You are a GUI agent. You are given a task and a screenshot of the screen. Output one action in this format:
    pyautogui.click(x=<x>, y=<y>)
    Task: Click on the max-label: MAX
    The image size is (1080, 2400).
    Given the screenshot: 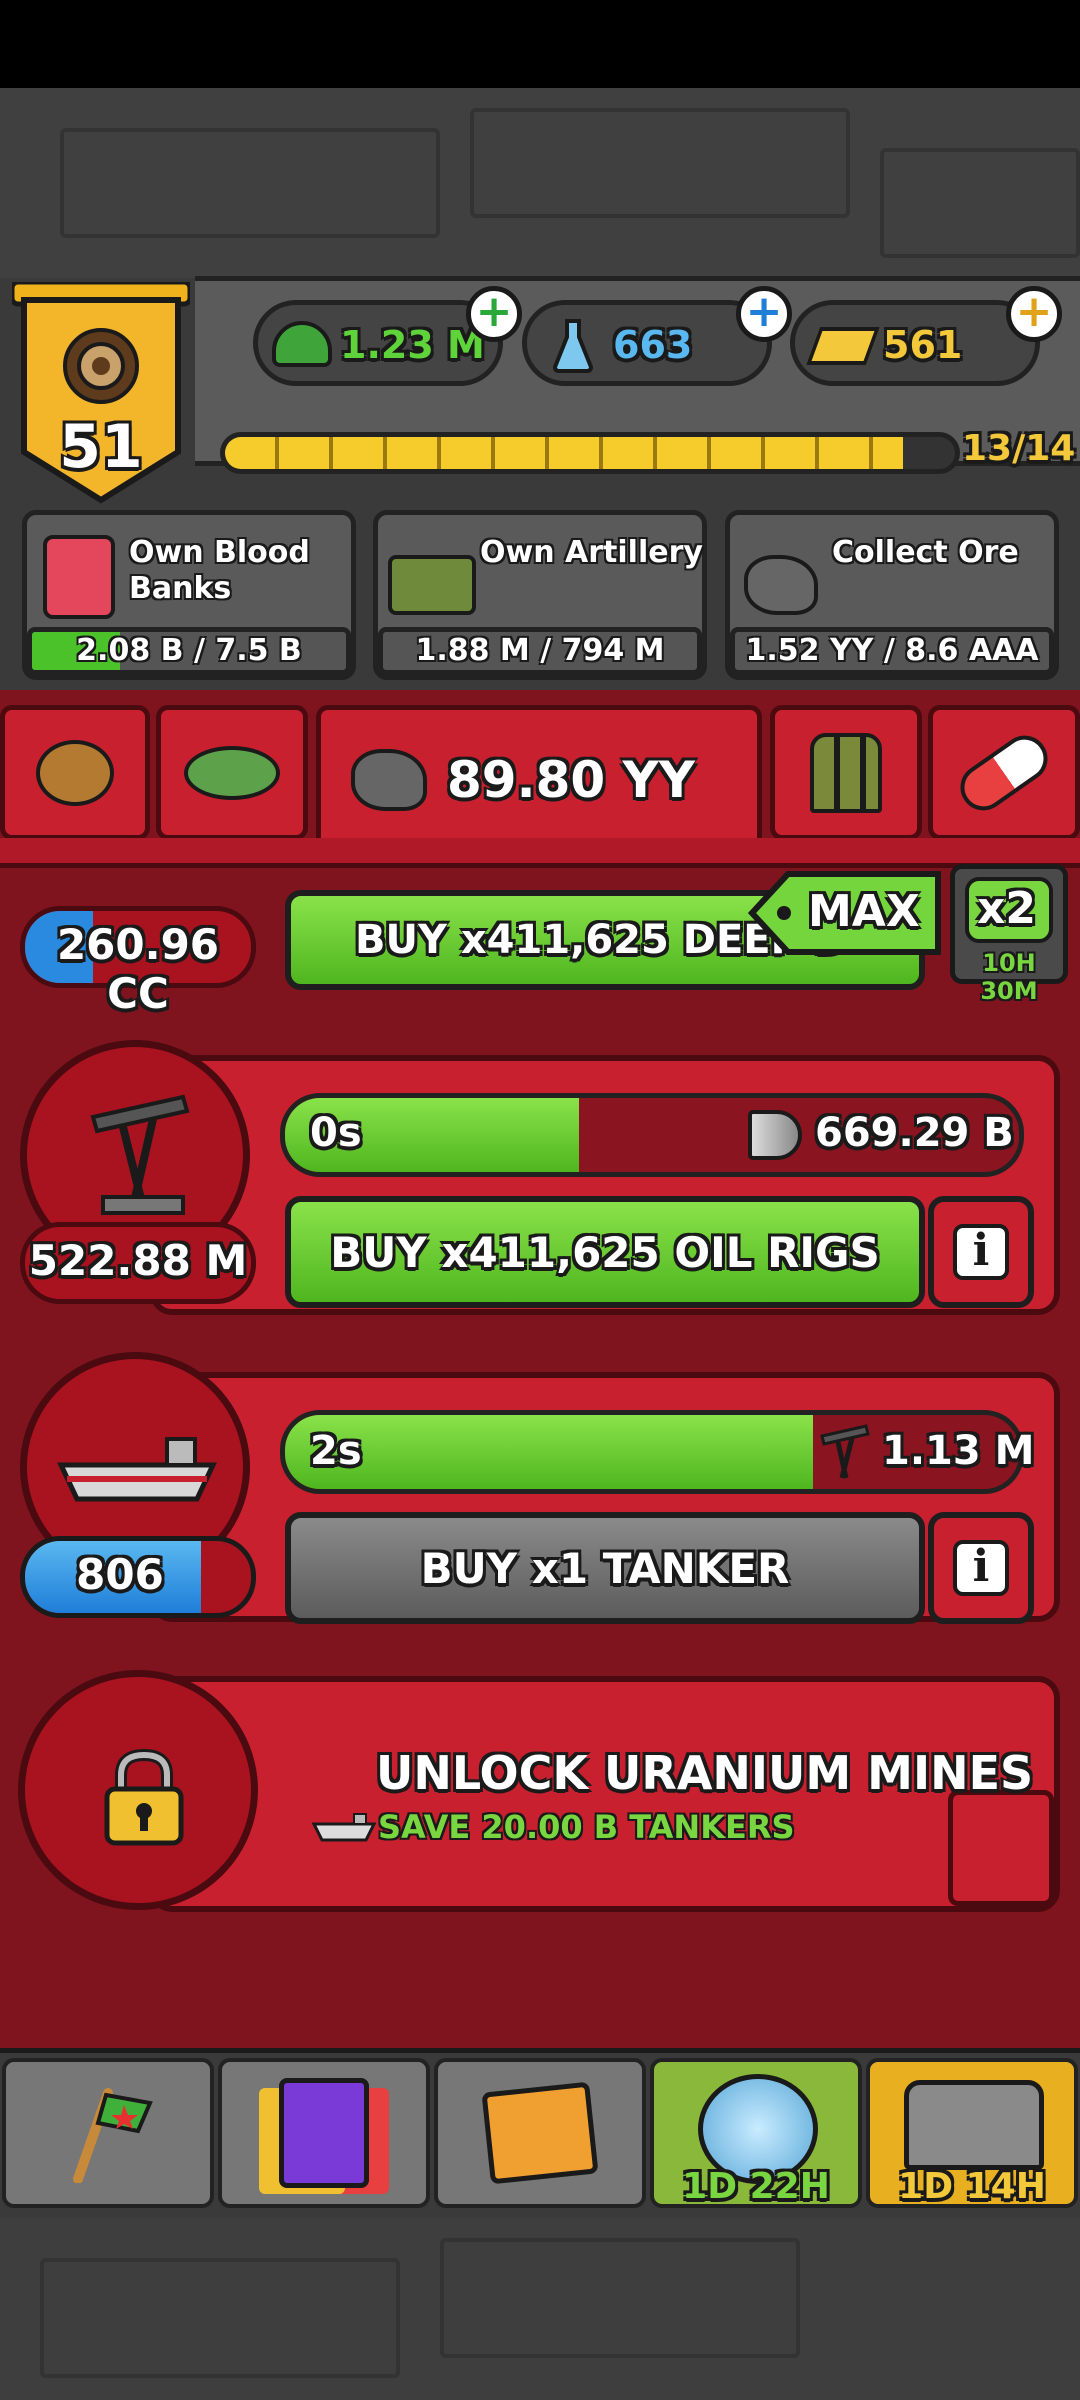 What is the action you would take?
    pyautogui.click(x=864, y=911)
    